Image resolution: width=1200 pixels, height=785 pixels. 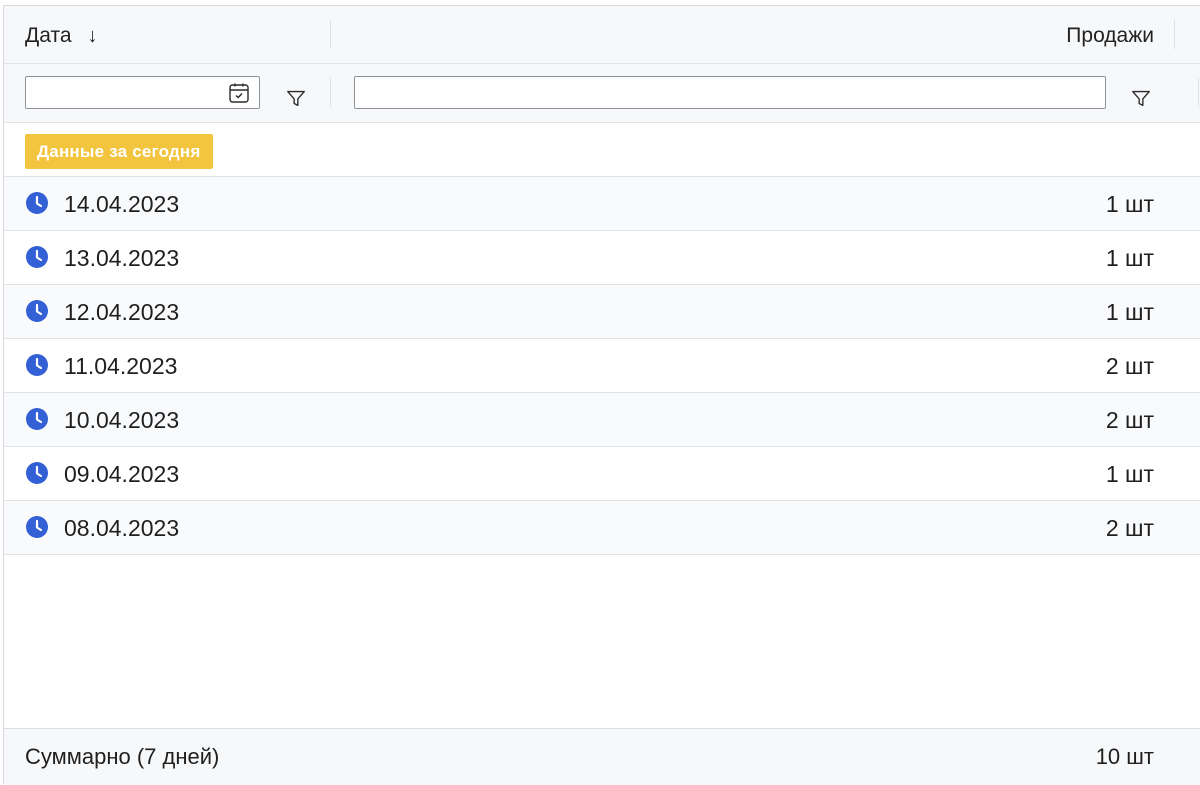 What do you see at coordinates (119, 151) in the screenshot?
I see `today-data-badge: Данные за сегодня` at bounding box center [119, 151].